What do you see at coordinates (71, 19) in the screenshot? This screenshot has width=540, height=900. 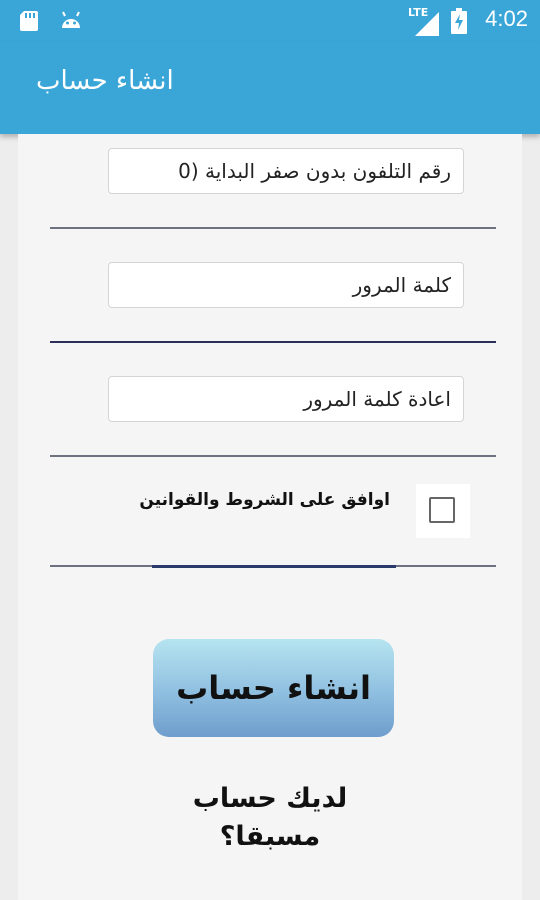 I see `android-icon` at bounding box center [71, 19].